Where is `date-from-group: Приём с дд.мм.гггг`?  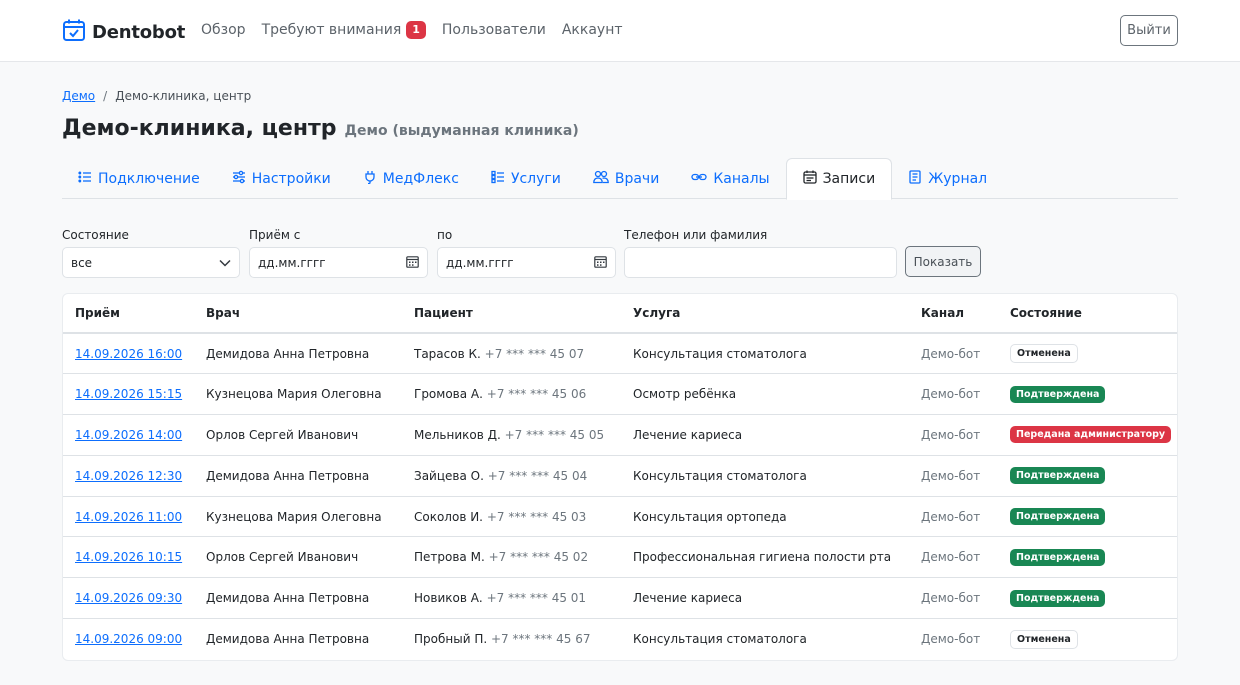 date-from-group: Приём с дд.мм.гггг is located at coordinates (338, 253).